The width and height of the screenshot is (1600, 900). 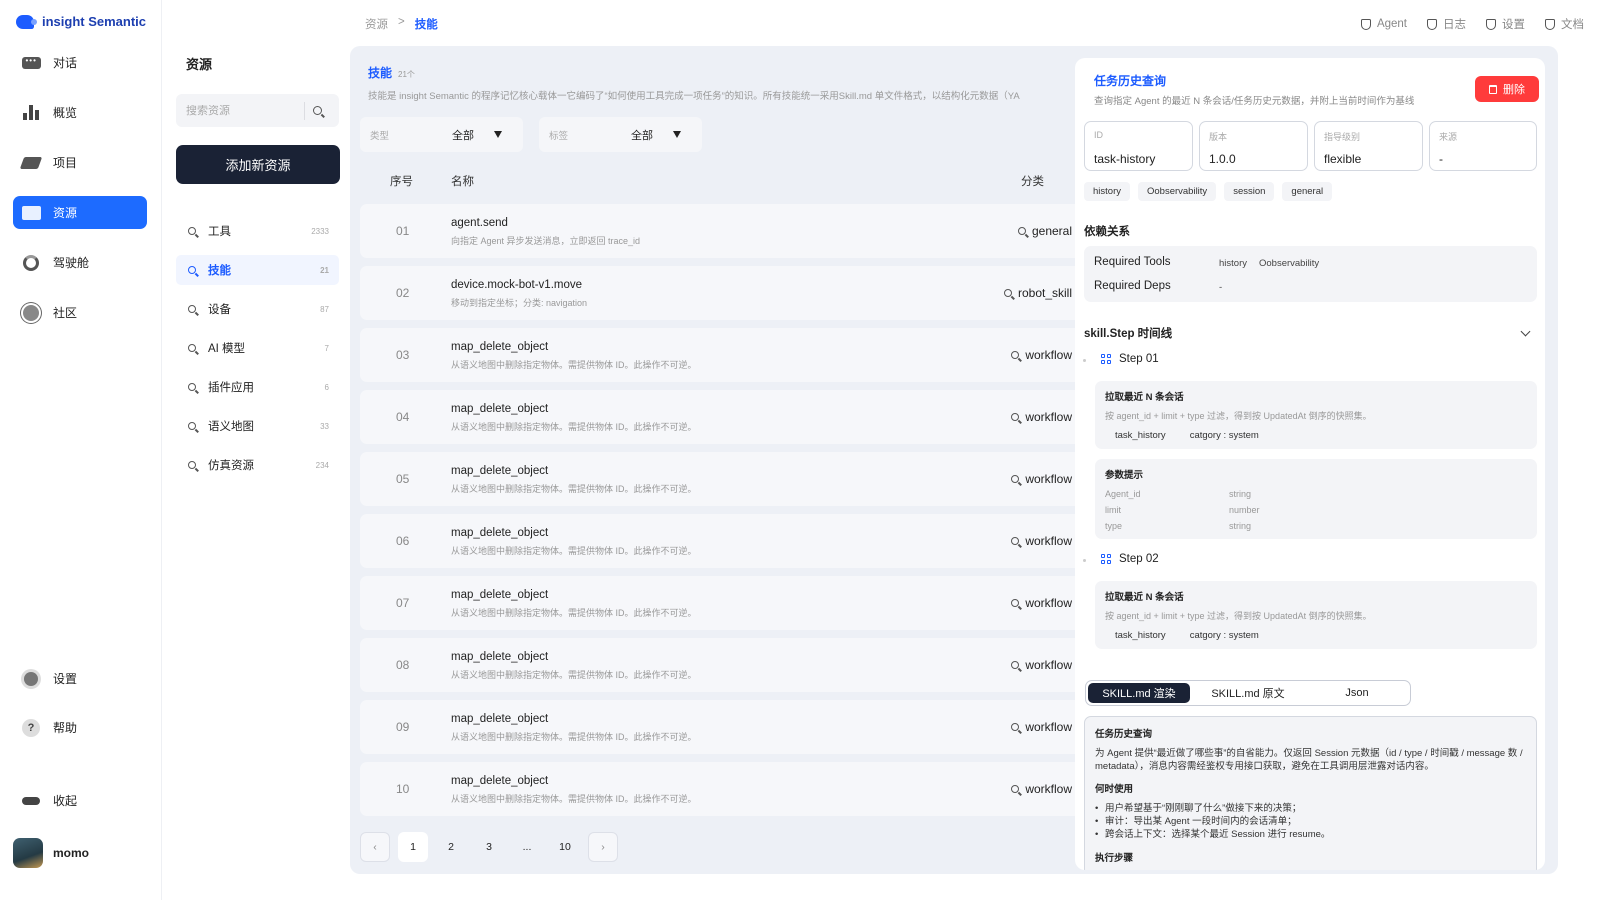 What do you see at coordinates (1564, 24) in the screenshot?
I see `topnav-docs: 文档` at bounding box center [1564, 24].